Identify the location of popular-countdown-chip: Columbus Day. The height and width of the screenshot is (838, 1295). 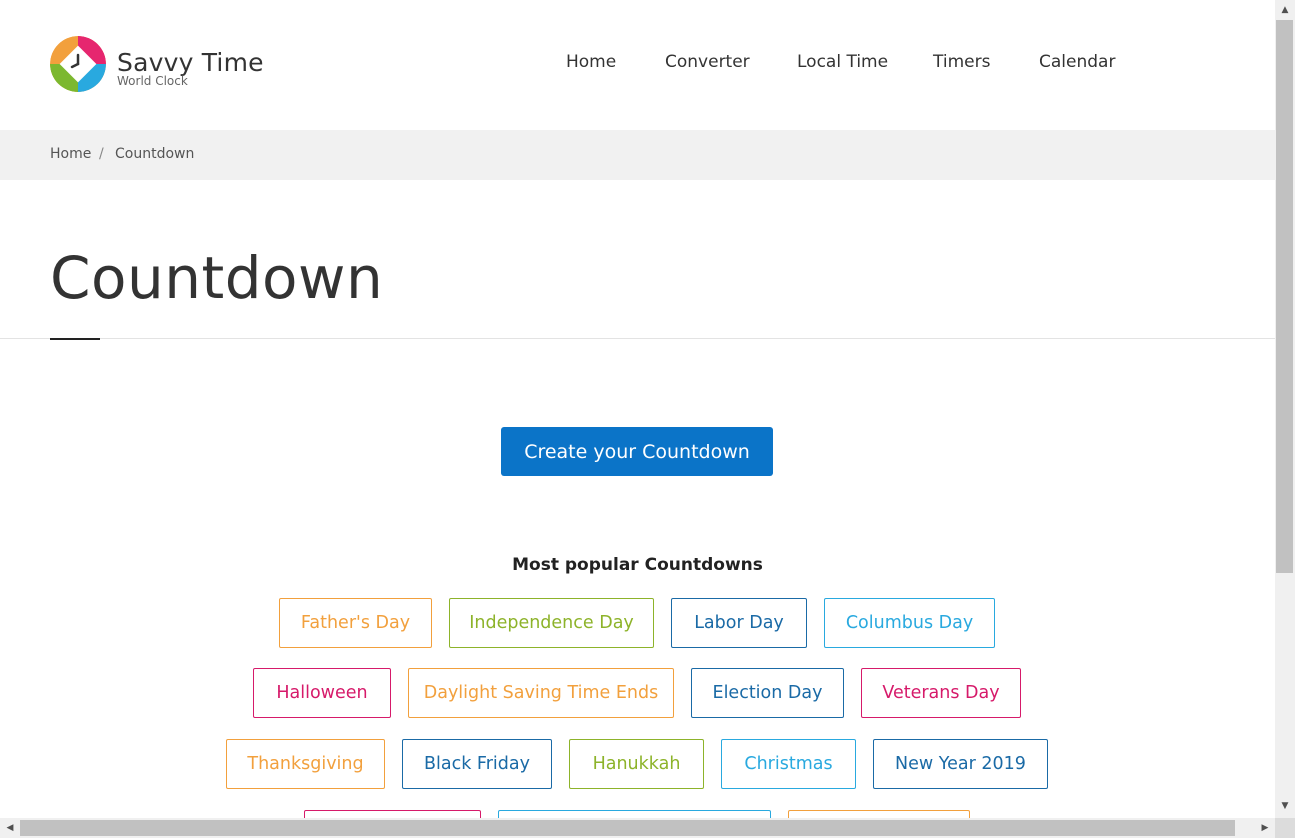
(909, 623).